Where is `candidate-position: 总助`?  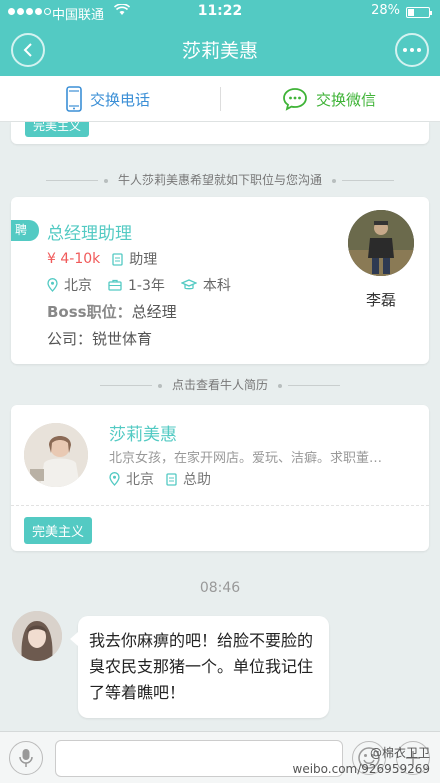
candidate-position: 总助 is located at coordinates (197, 480).